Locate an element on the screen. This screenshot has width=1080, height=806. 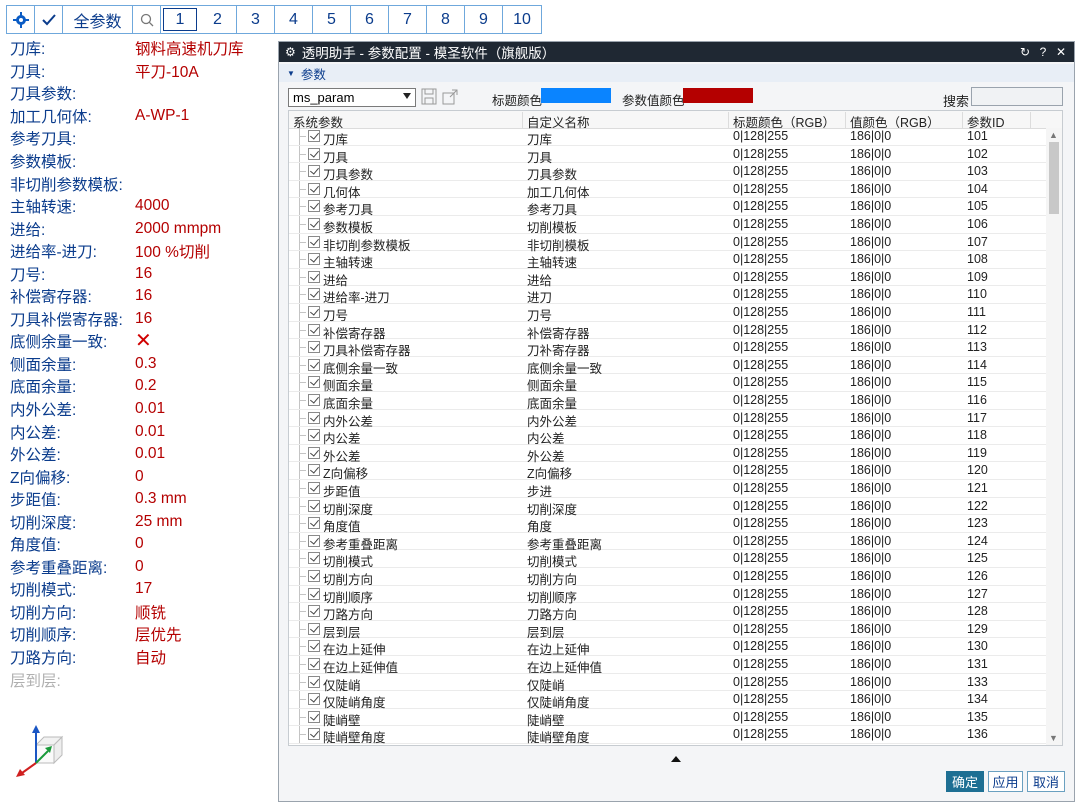
table-row: 层到层 层到层 0|128|255 186|0|0 129 is located at coordinates (667, 630).